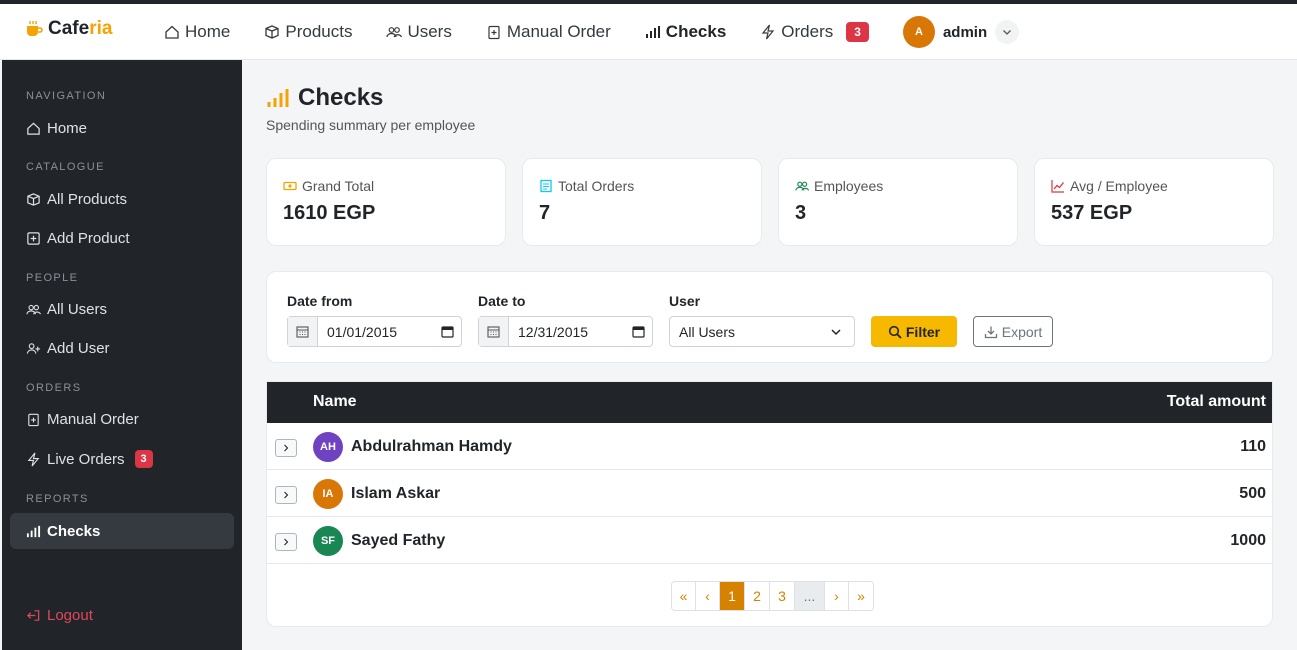 Image resolution: width=1297 pixels, height=650 pixels. What do you see at coordinates (341, 97) in the screenshot?
I see `page-title-text: Checks` at bounding box center [341, 97].